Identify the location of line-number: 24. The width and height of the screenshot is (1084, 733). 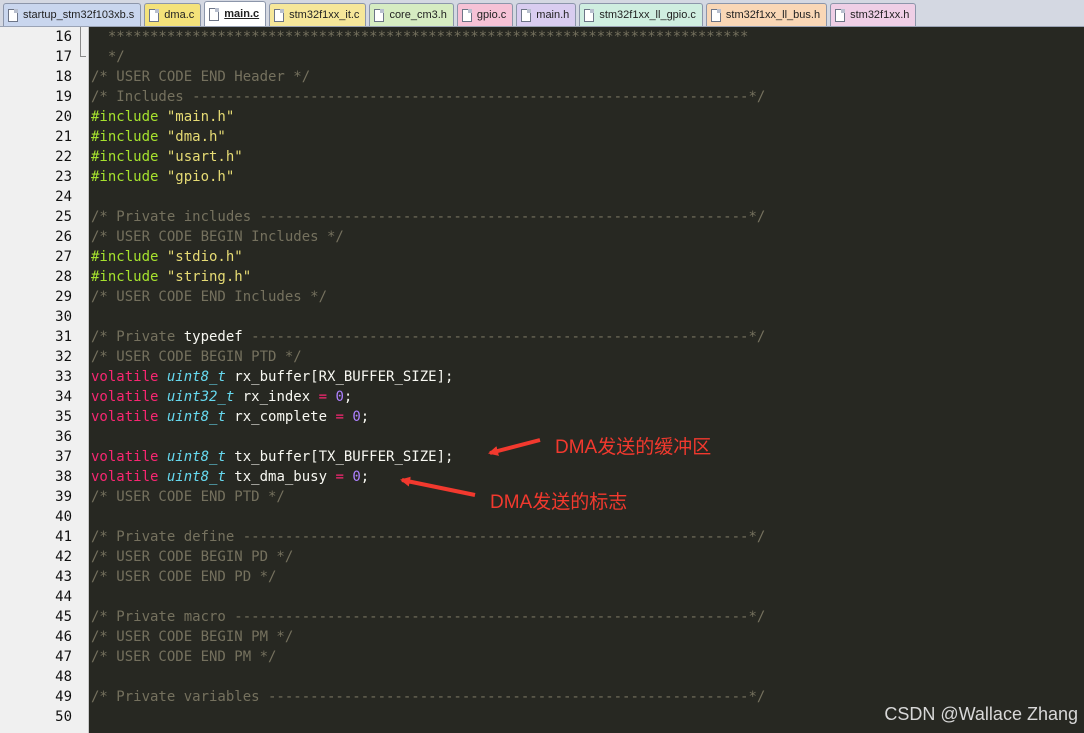
(63, 197).